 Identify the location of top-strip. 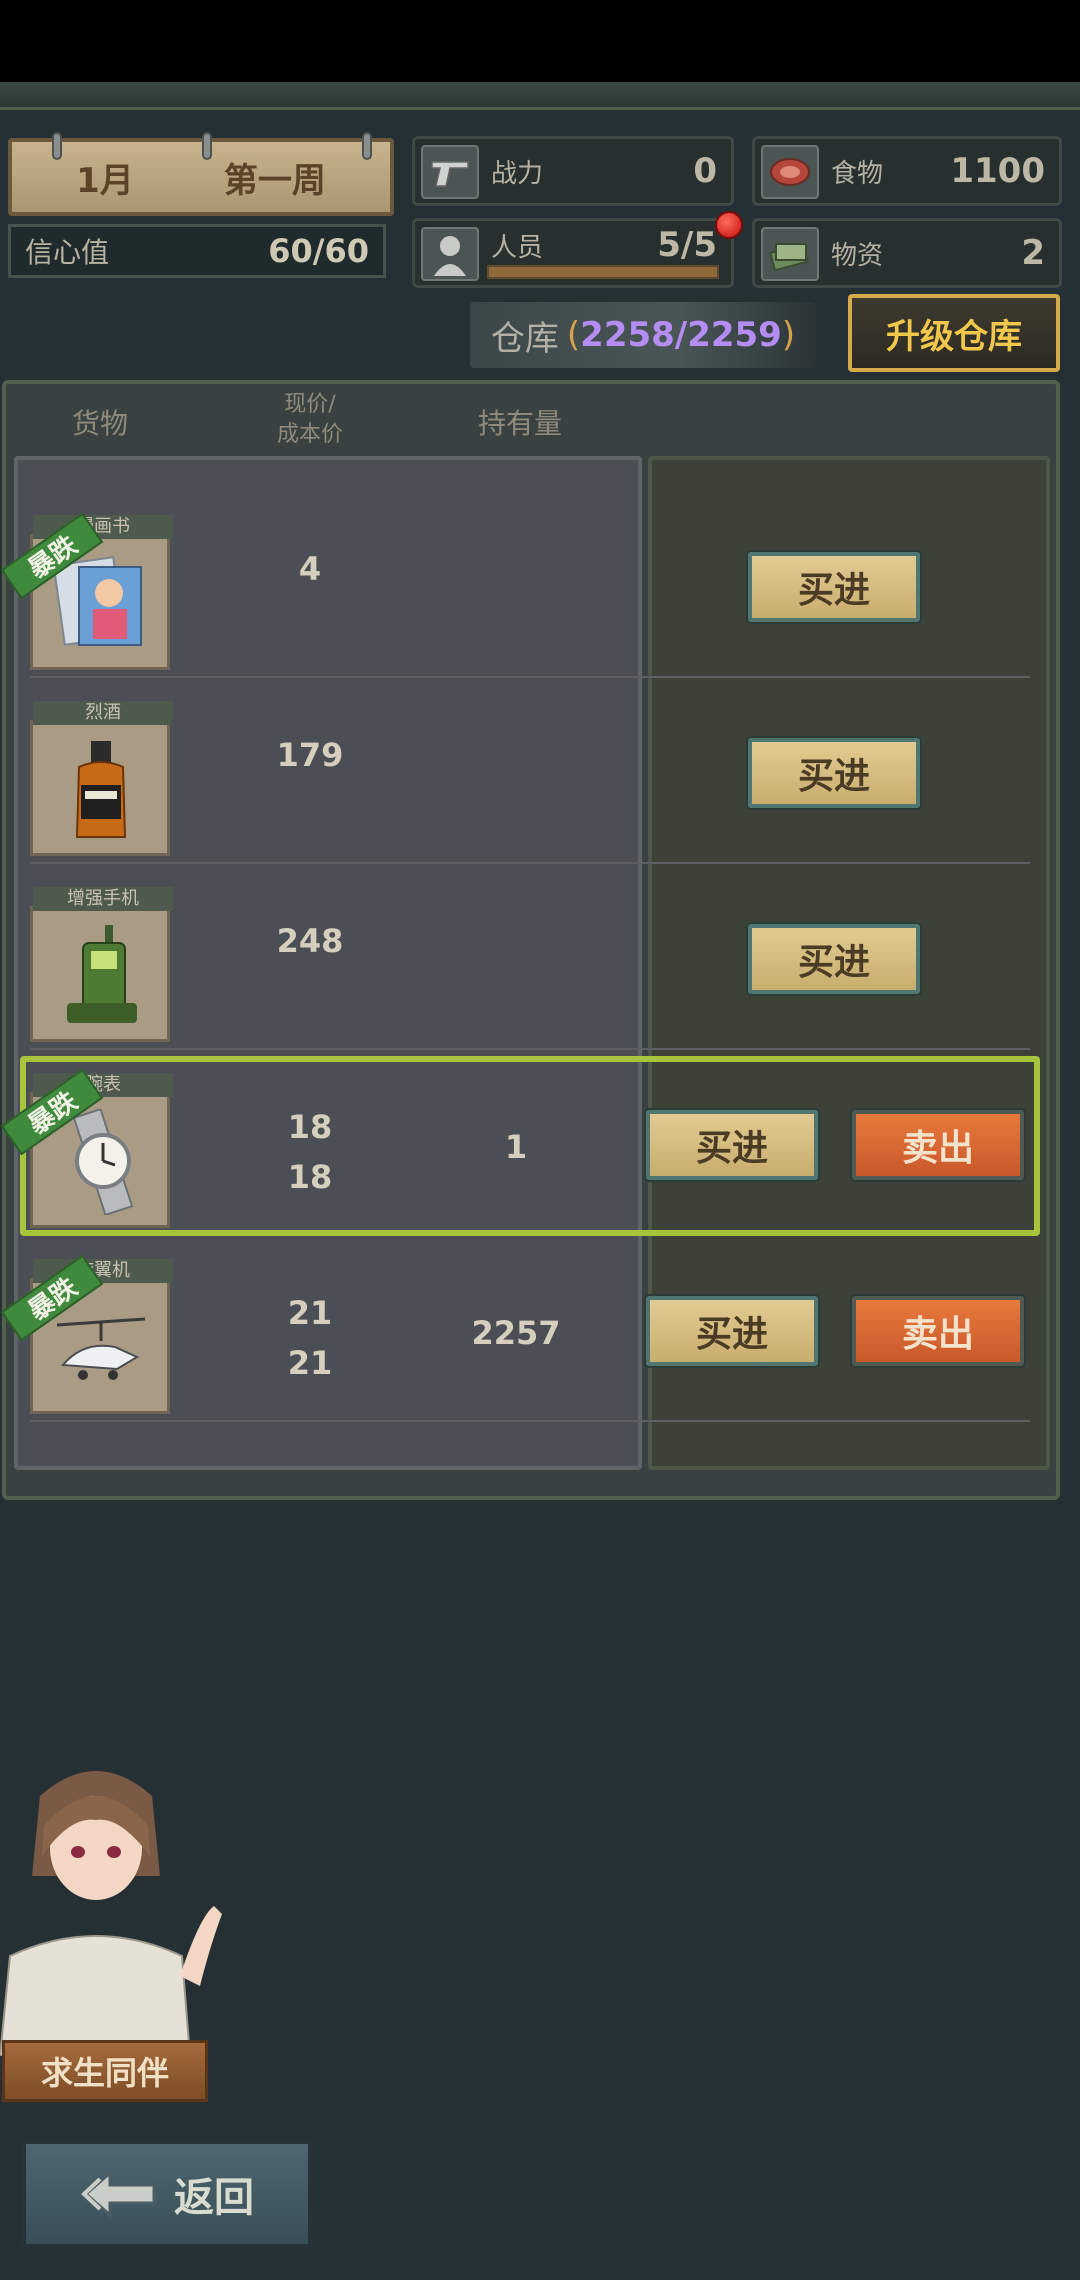
(540, 96).